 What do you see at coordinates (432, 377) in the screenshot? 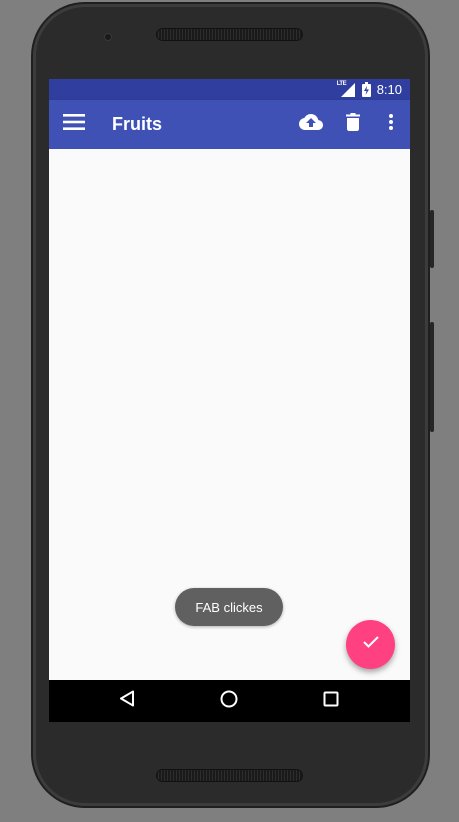
I see `volume-button` at bounding box center [432, 377].